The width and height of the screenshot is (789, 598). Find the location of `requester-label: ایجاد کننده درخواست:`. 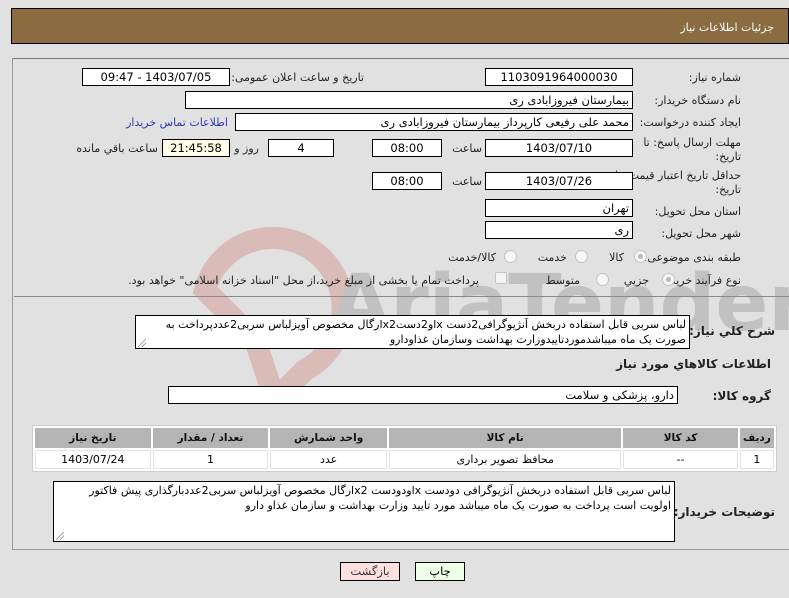

requester-label: ایجاد کننده درخواست: is located at coordinates (690, 122).